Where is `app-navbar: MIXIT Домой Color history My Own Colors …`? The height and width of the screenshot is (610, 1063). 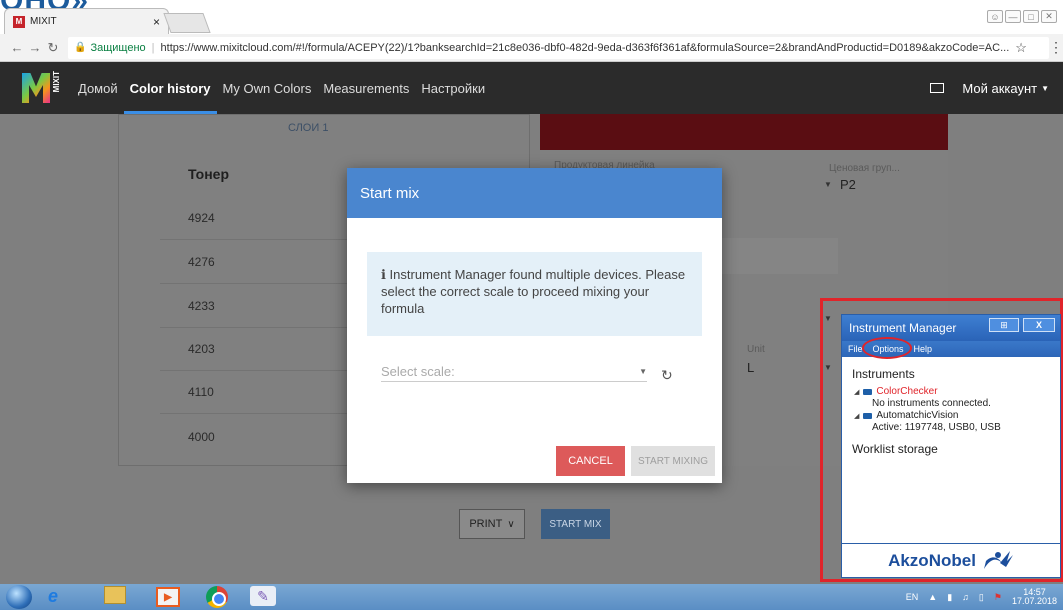 app-navbar: MIXIT Домой Color history My Own Colors … is located at coordinates (531, 88).